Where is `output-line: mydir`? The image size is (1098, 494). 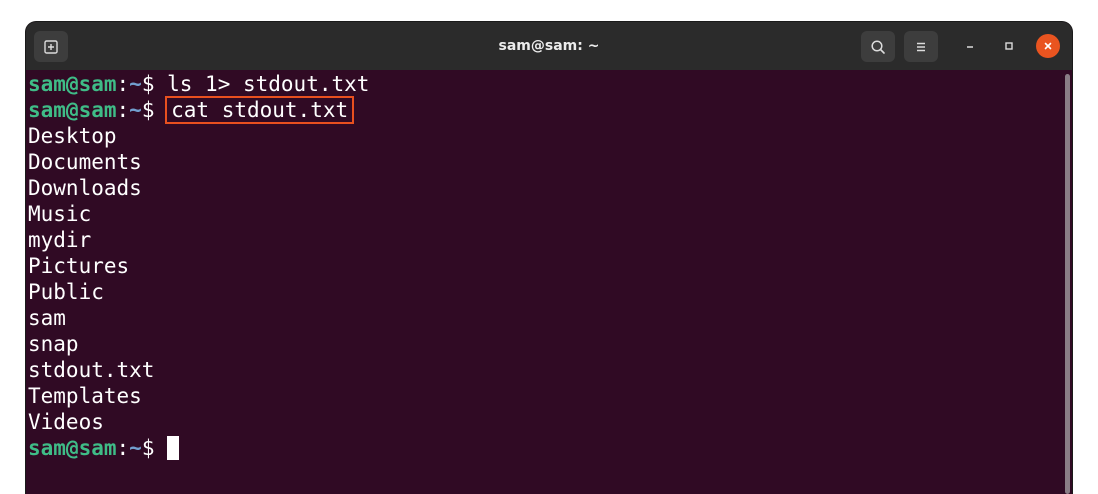 output-line: mydir is located at coordinates (60, 240).